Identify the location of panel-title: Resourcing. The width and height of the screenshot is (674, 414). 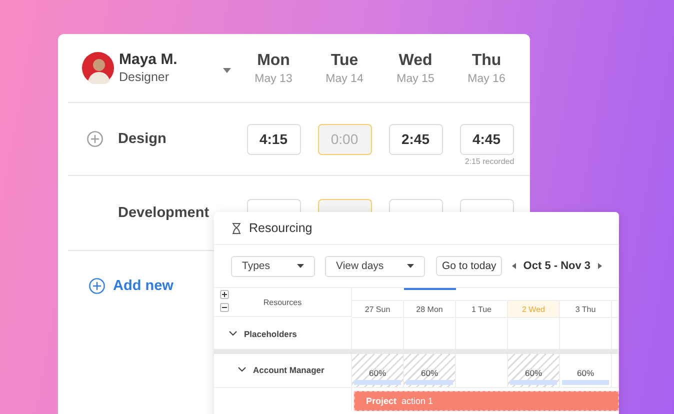
(280, 228).